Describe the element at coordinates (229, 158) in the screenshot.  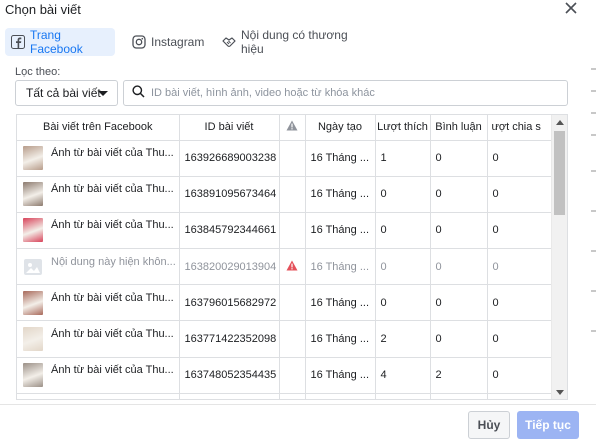
I see `post-id-cell: 163926689003238` at that location.